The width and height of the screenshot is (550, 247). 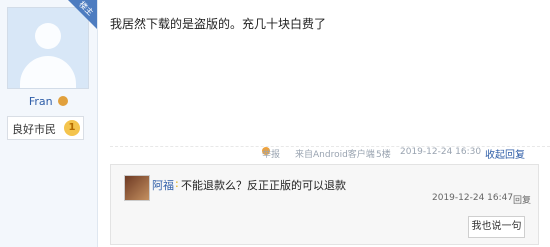 I want to click on username-text: Fran, so click(x=41, y=101).